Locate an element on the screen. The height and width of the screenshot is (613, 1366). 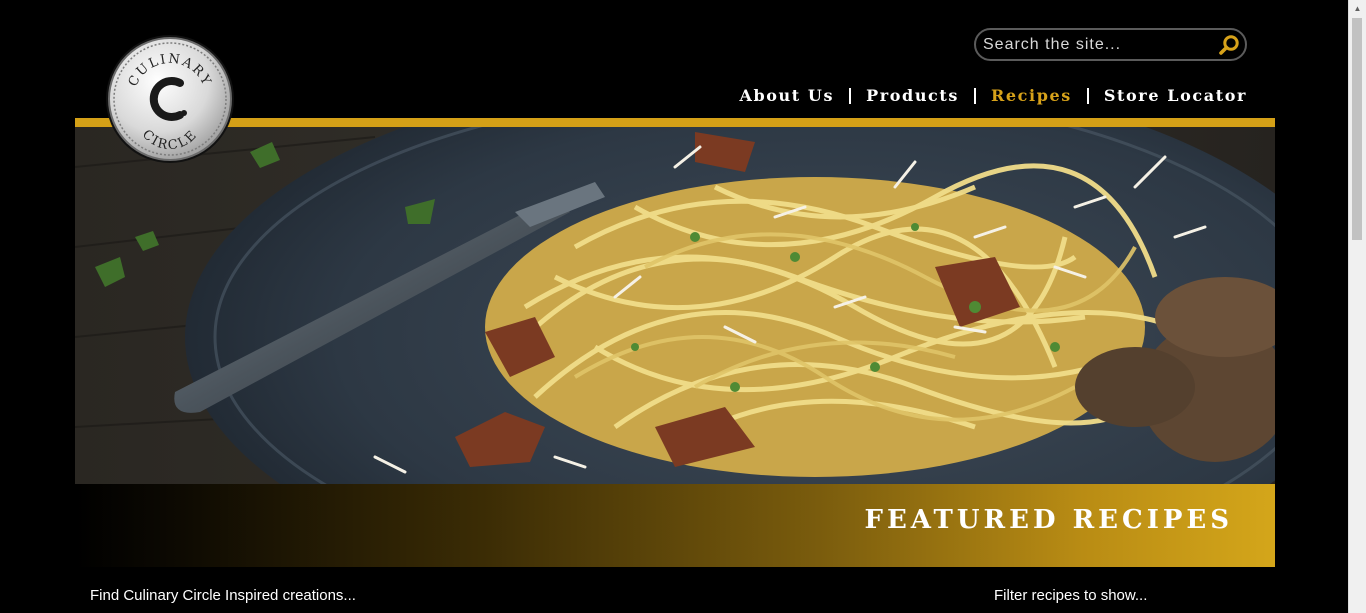
featured-recipes-banner: FEATURED RECIPES is located at coordinates (675, 525).